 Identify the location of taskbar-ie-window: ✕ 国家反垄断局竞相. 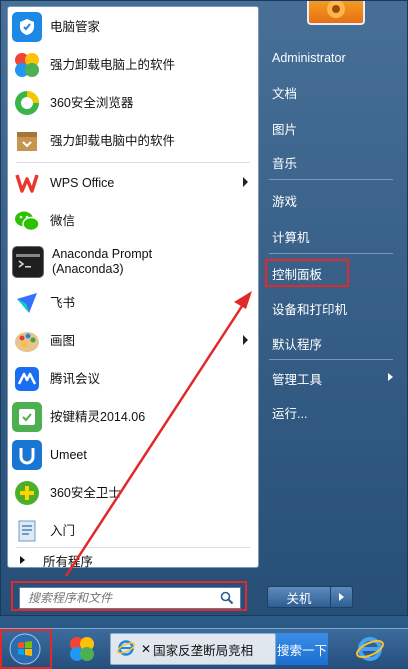
(193, 649).